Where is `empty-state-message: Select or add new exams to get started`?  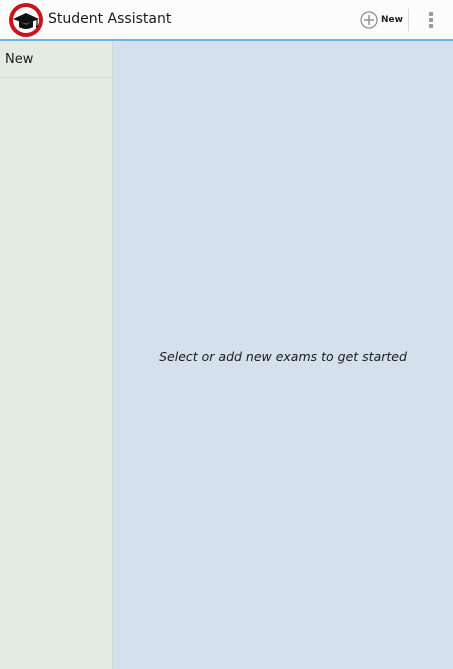 empty-state-message: Select or add new exams to get started is located at coordinates (283, 356).